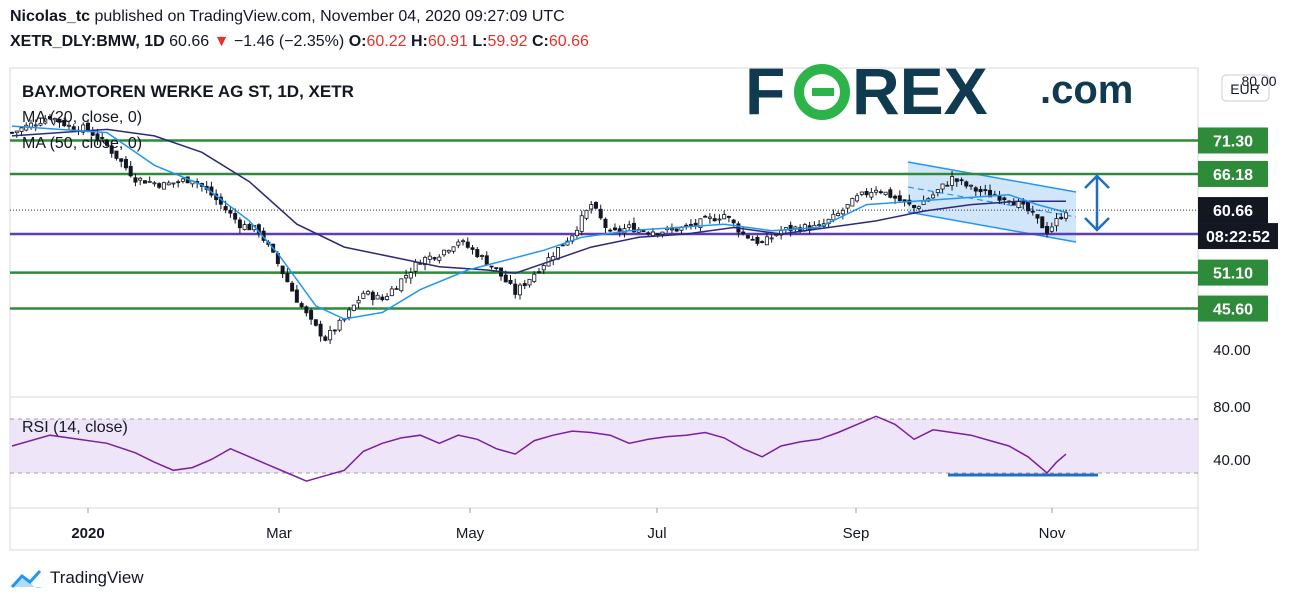 This screenshot has height=614, width=1304. What do you see at coordinates (920, 91) in the screenshot?
I see `logo-rex: REX` at bounding box center [920, 91].